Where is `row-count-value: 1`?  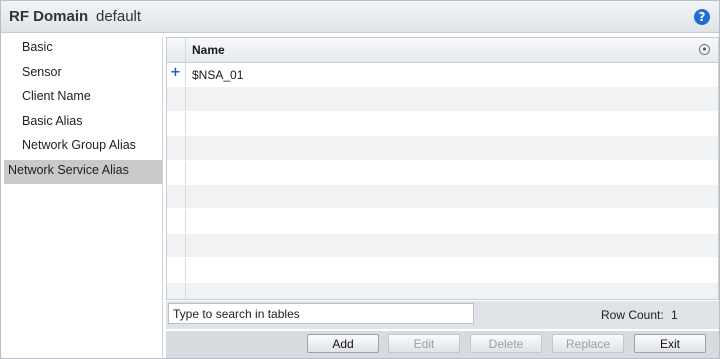
row-count-value: 1 is located at coordinates (674, 315).